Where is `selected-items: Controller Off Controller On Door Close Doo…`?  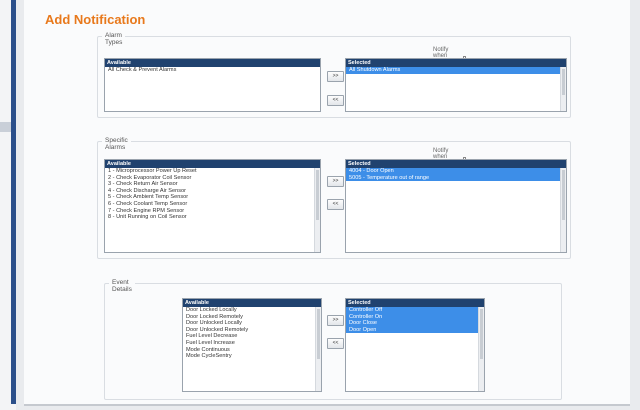 selected-items: Controller Off Controller On Door Close Doo… is located at coordinates (415, 320).